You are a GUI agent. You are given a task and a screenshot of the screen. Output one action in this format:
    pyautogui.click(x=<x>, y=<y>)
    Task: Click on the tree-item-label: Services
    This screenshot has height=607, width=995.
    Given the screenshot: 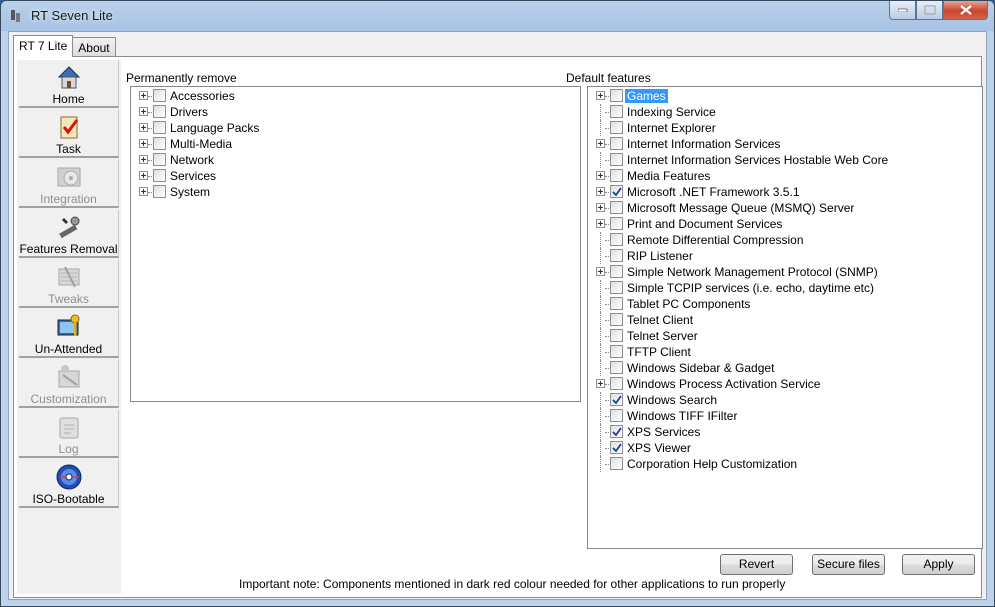 What is the action you would take?
    pyautogui.click(x=193, y=176)
    